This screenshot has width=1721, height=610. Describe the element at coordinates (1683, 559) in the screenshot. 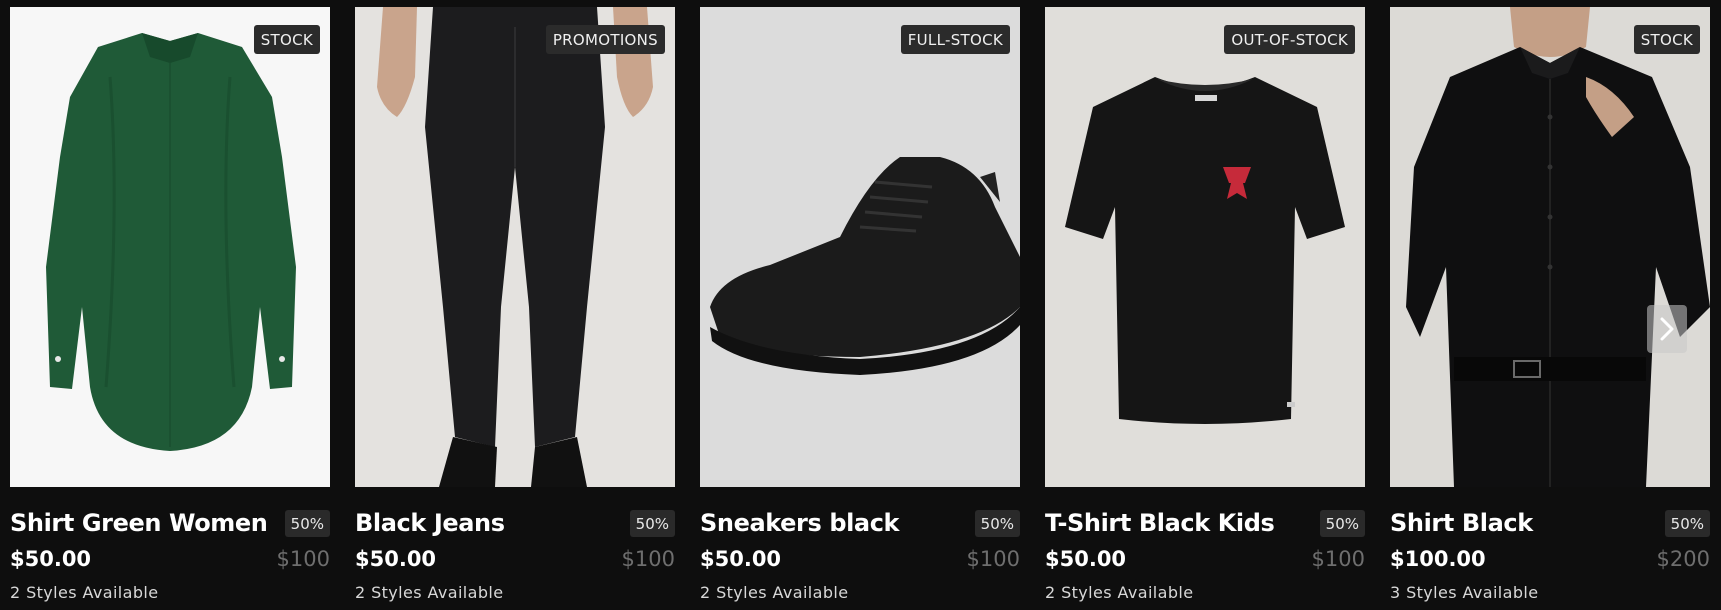

I see `original-price: $200` at that location.